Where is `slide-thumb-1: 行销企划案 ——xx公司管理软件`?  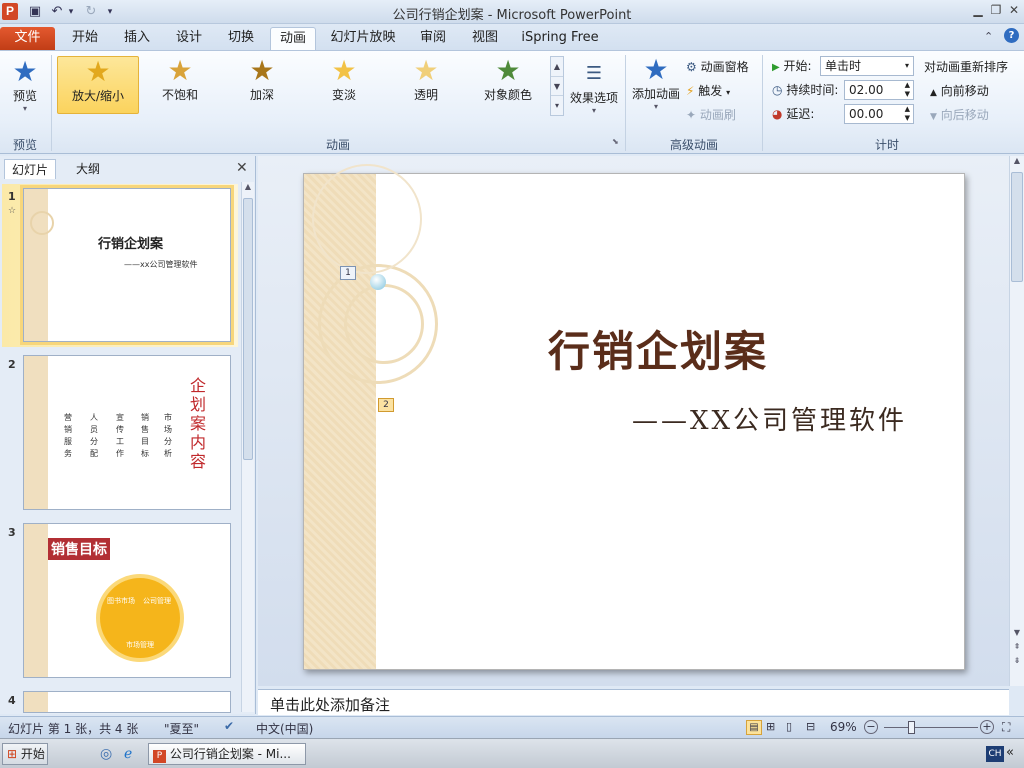 slide-thumb-1: 行销企划案 ——xx公司管理软件 is located at coordinates (127, 265).